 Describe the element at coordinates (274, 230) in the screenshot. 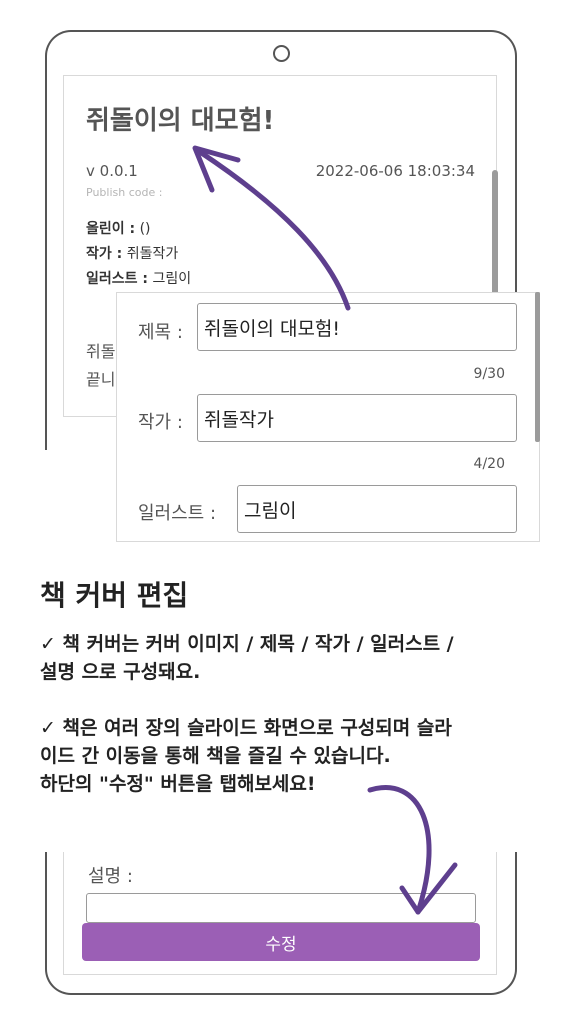

I see `arrow-to-title-icon` at that location.